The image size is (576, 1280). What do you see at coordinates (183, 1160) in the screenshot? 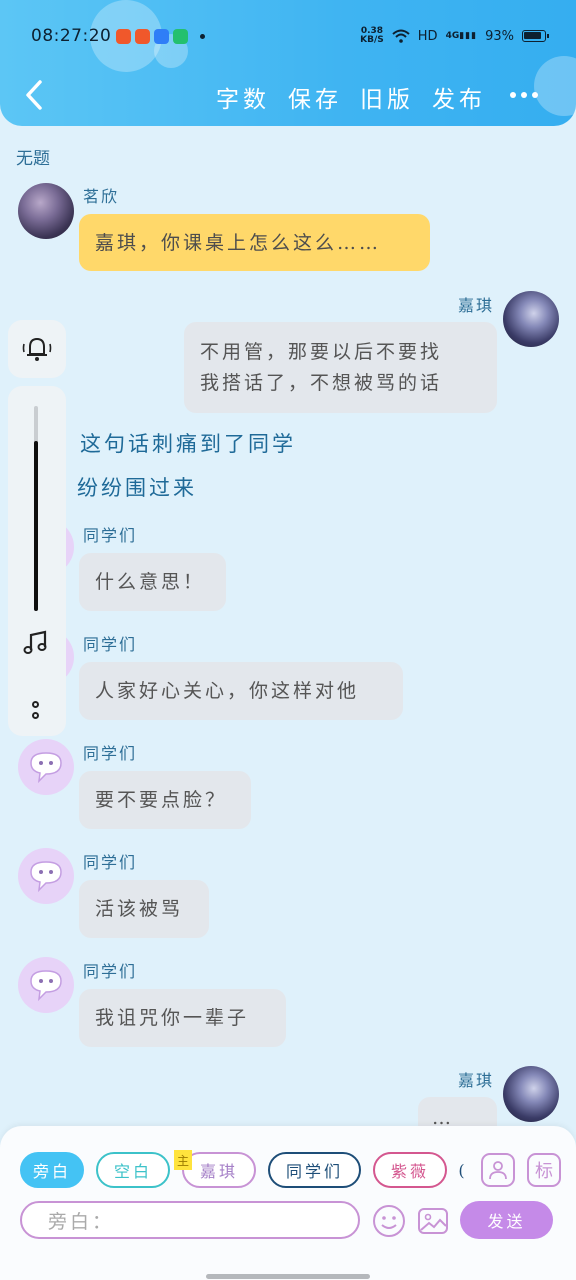
I see `host-tag: 主` at bounding box center [183, 1160].